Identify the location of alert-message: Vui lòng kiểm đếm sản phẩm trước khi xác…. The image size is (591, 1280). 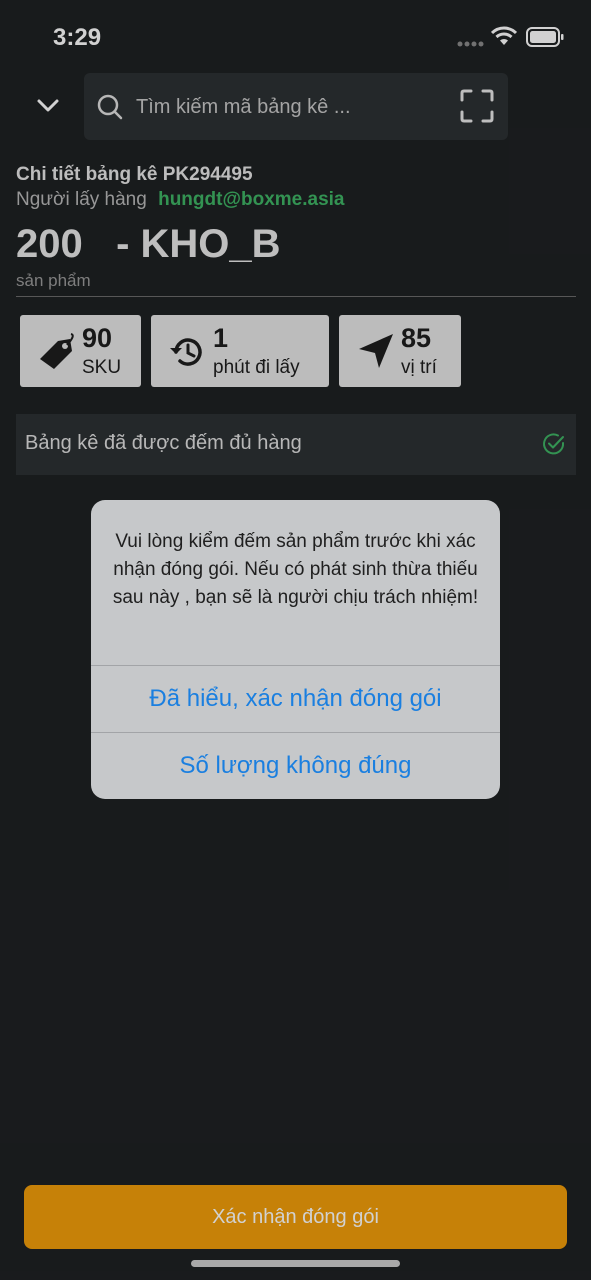
(295, 569).